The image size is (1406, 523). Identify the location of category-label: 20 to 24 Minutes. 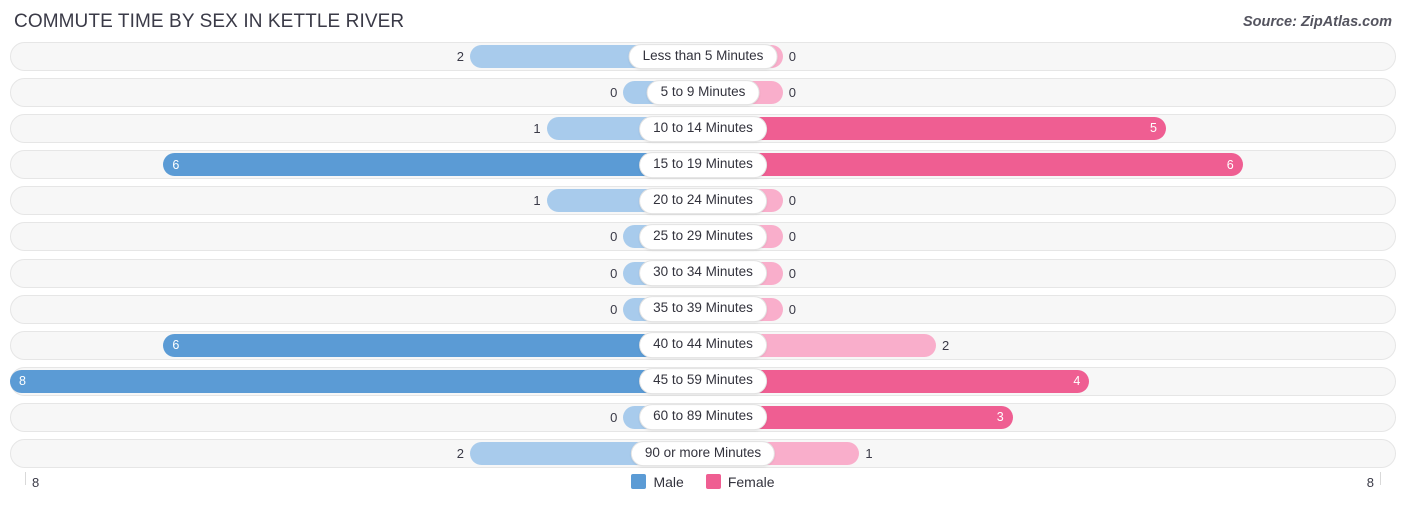
(703, 200).